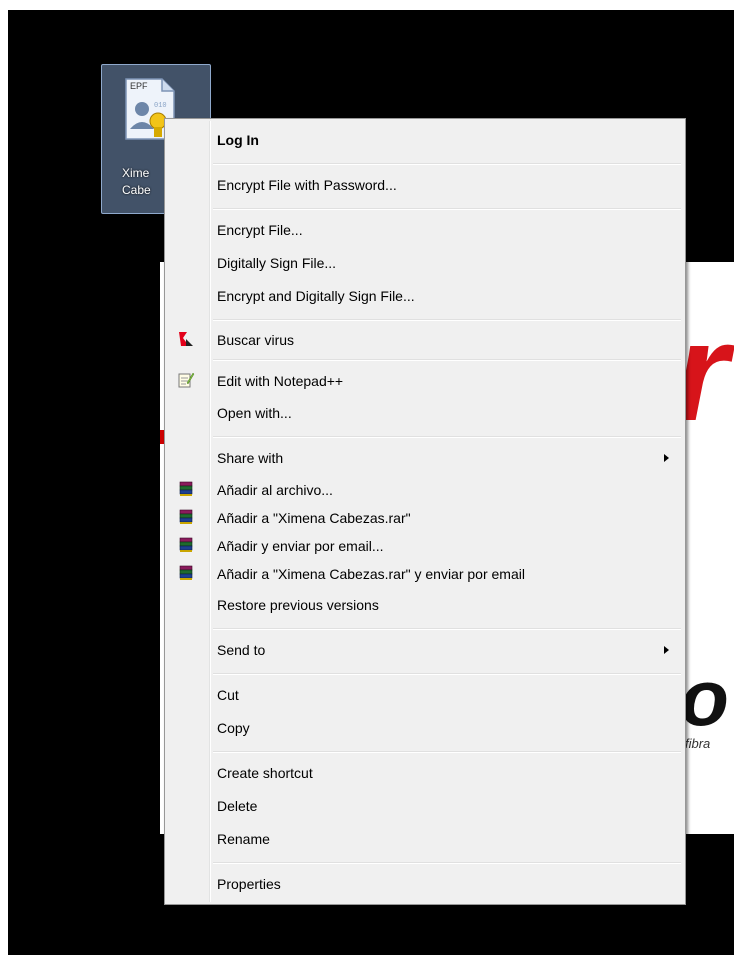 The height and width of the screenshot is (965, 734). I want to click on menu-item-share-with: Share with, so click(425, 458).